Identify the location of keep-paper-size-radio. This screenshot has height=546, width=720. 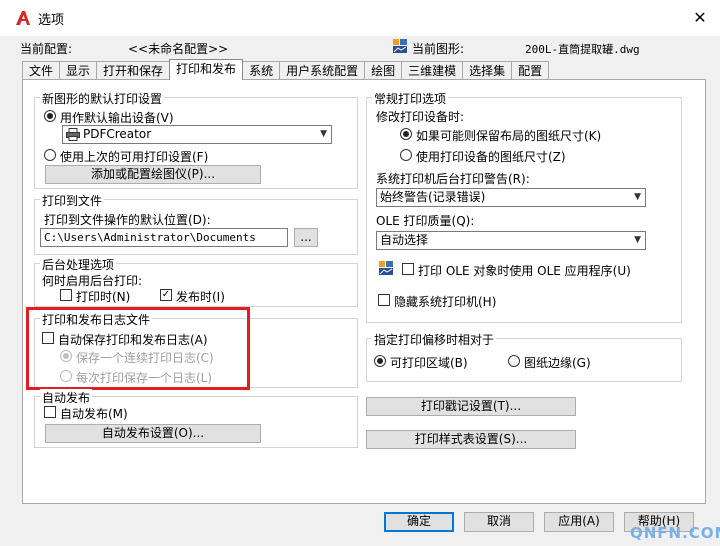
(406, 134).